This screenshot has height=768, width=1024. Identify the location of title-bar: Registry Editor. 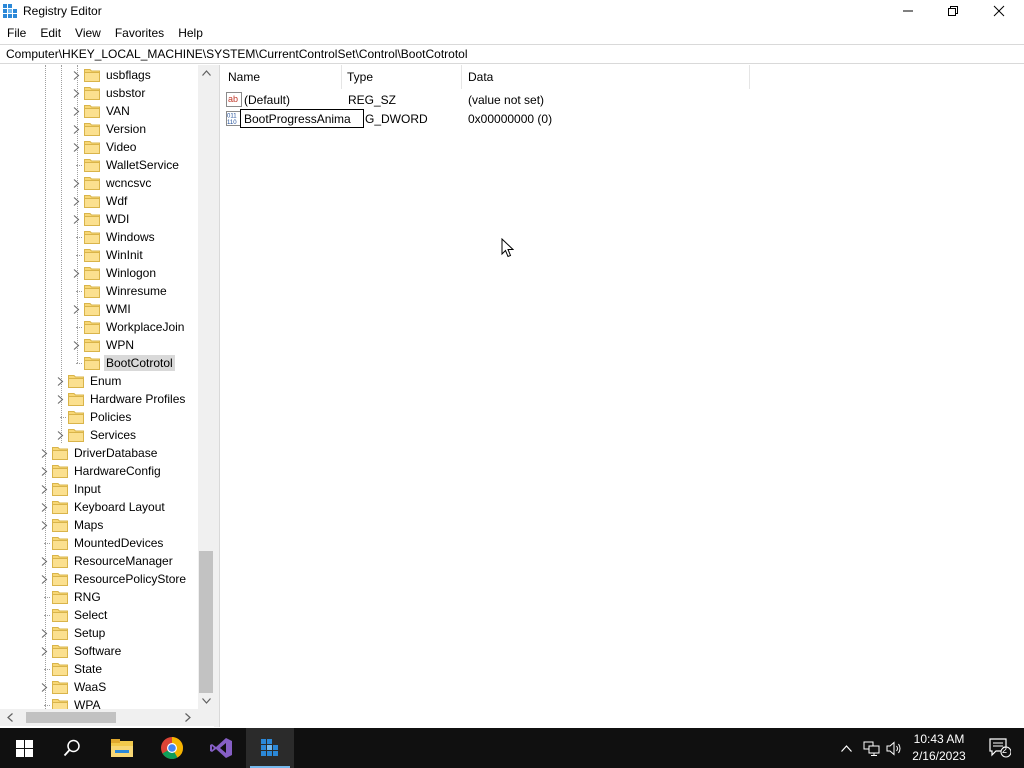
(512, 11).